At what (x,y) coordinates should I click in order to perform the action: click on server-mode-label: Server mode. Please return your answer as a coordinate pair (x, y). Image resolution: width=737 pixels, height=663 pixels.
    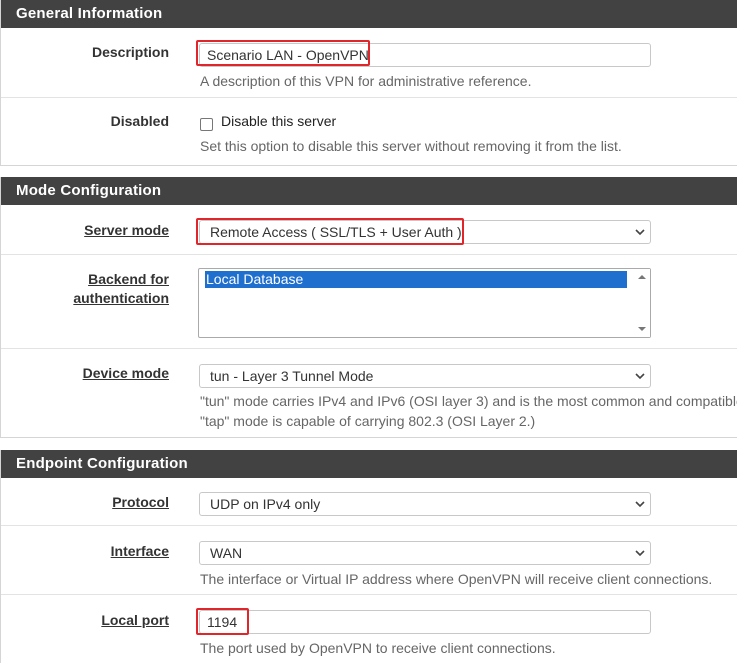
    Looking at the image, I should click on (126, 230).